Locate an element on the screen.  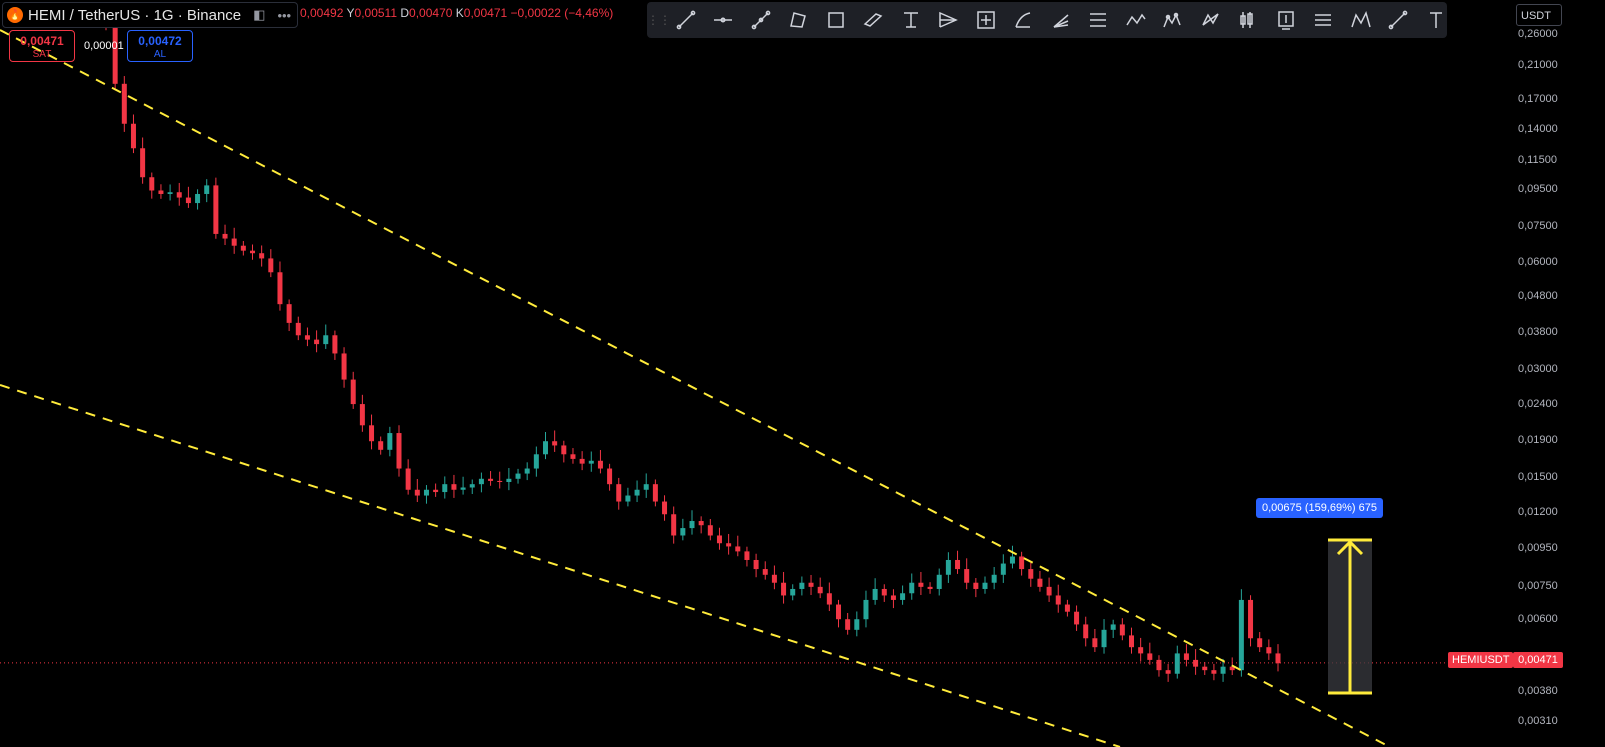
zigzag-icon is located at coordinates (1136, 20).